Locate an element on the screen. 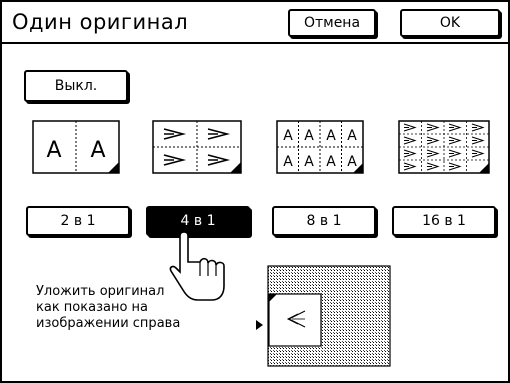 This screenshot has width=510, height=383. instruction-line-1: Уложить оригинал is located at coordinates (100, 291).